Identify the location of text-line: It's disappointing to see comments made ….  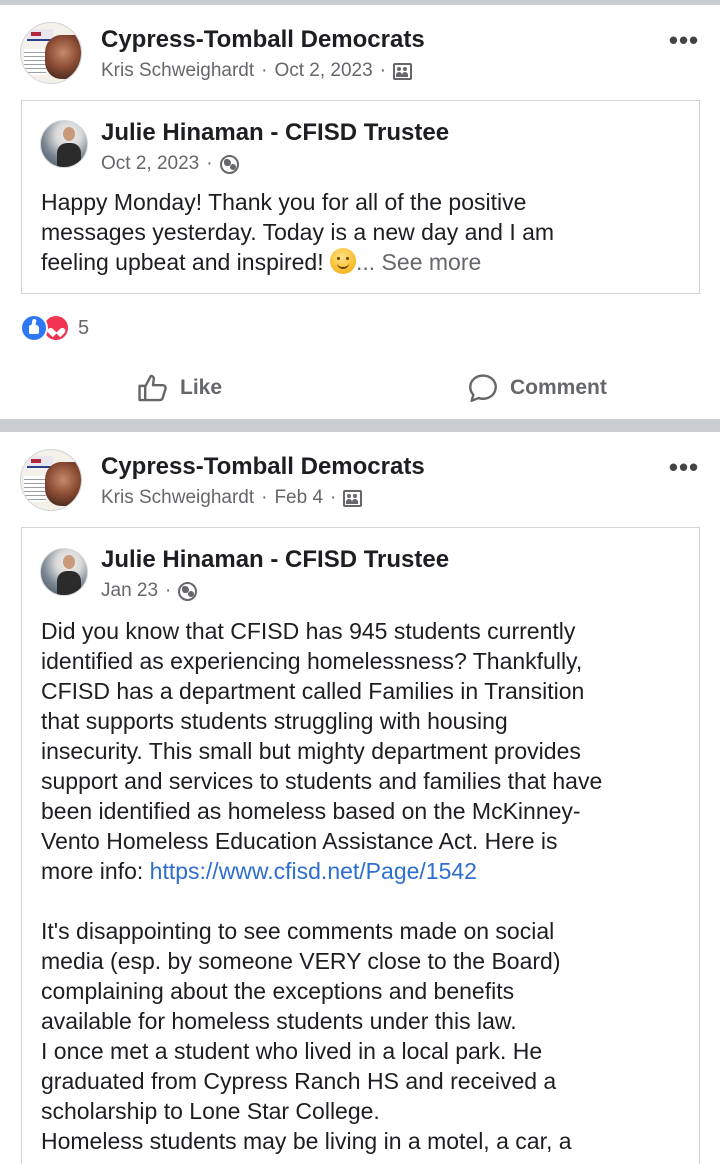
(298, 931).